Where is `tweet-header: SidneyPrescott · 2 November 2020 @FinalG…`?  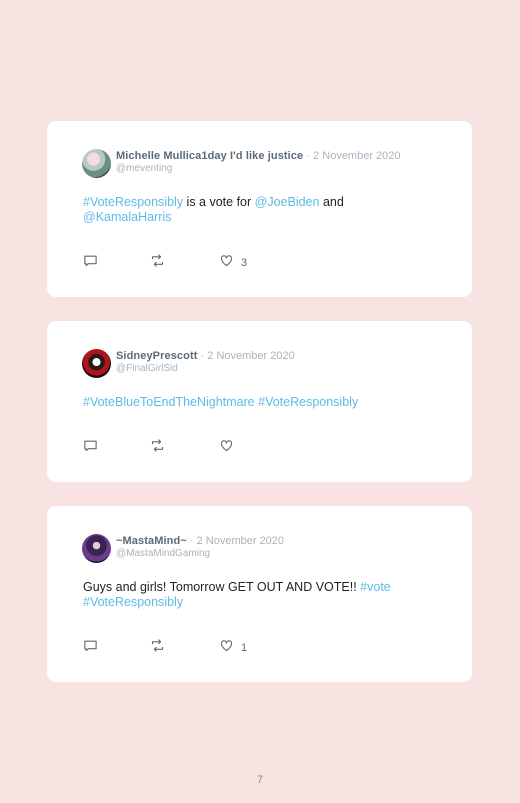 tweet-header: SidneyPrescott · 2 November 2020 @FinalG… is located at coordinates (284, 362).